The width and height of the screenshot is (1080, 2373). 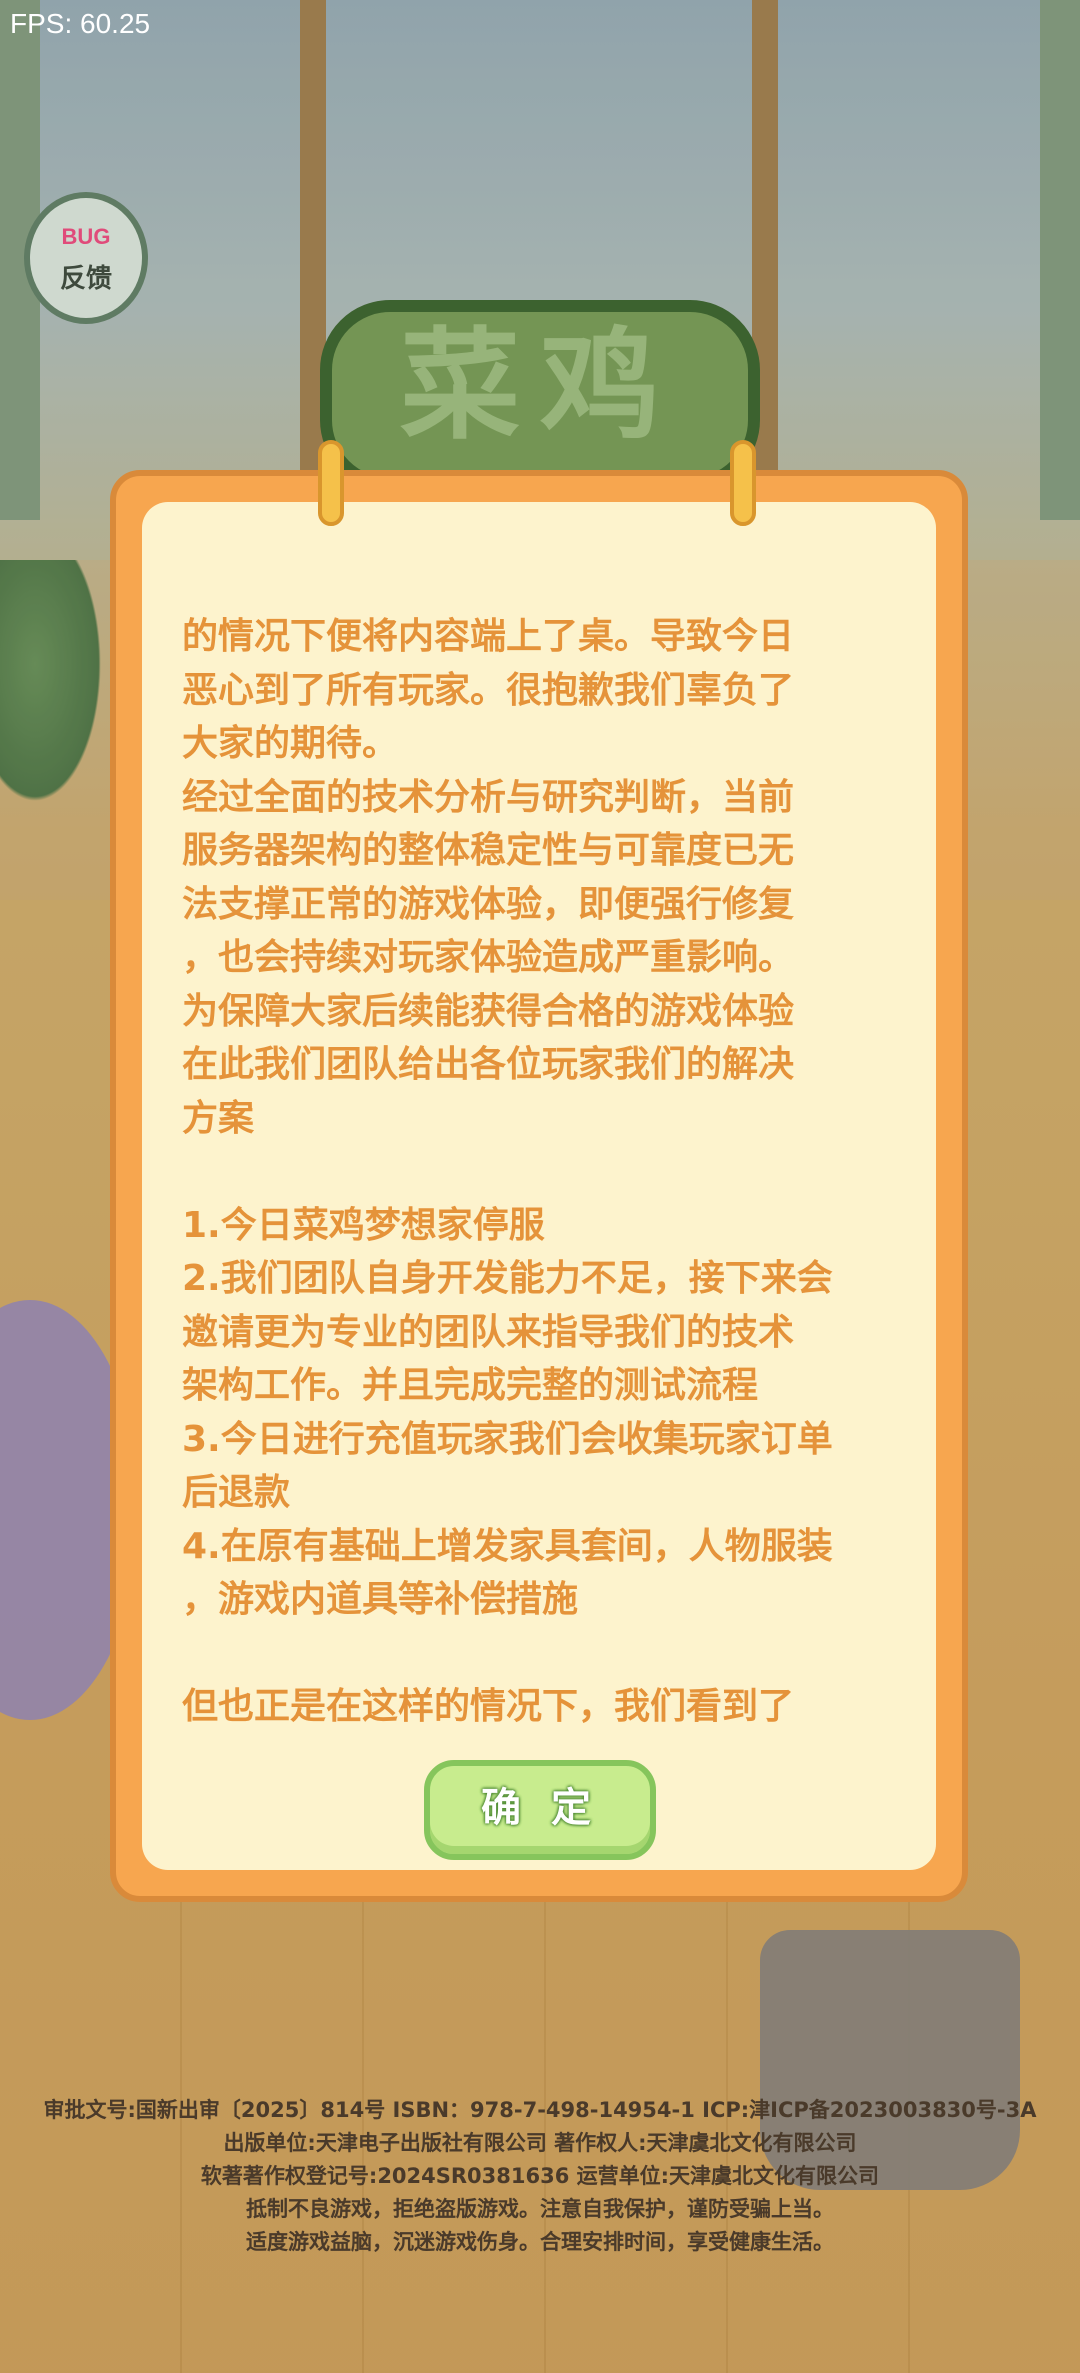 I want to click on confirm-button: 确 定, so click(x=540, y=1810).